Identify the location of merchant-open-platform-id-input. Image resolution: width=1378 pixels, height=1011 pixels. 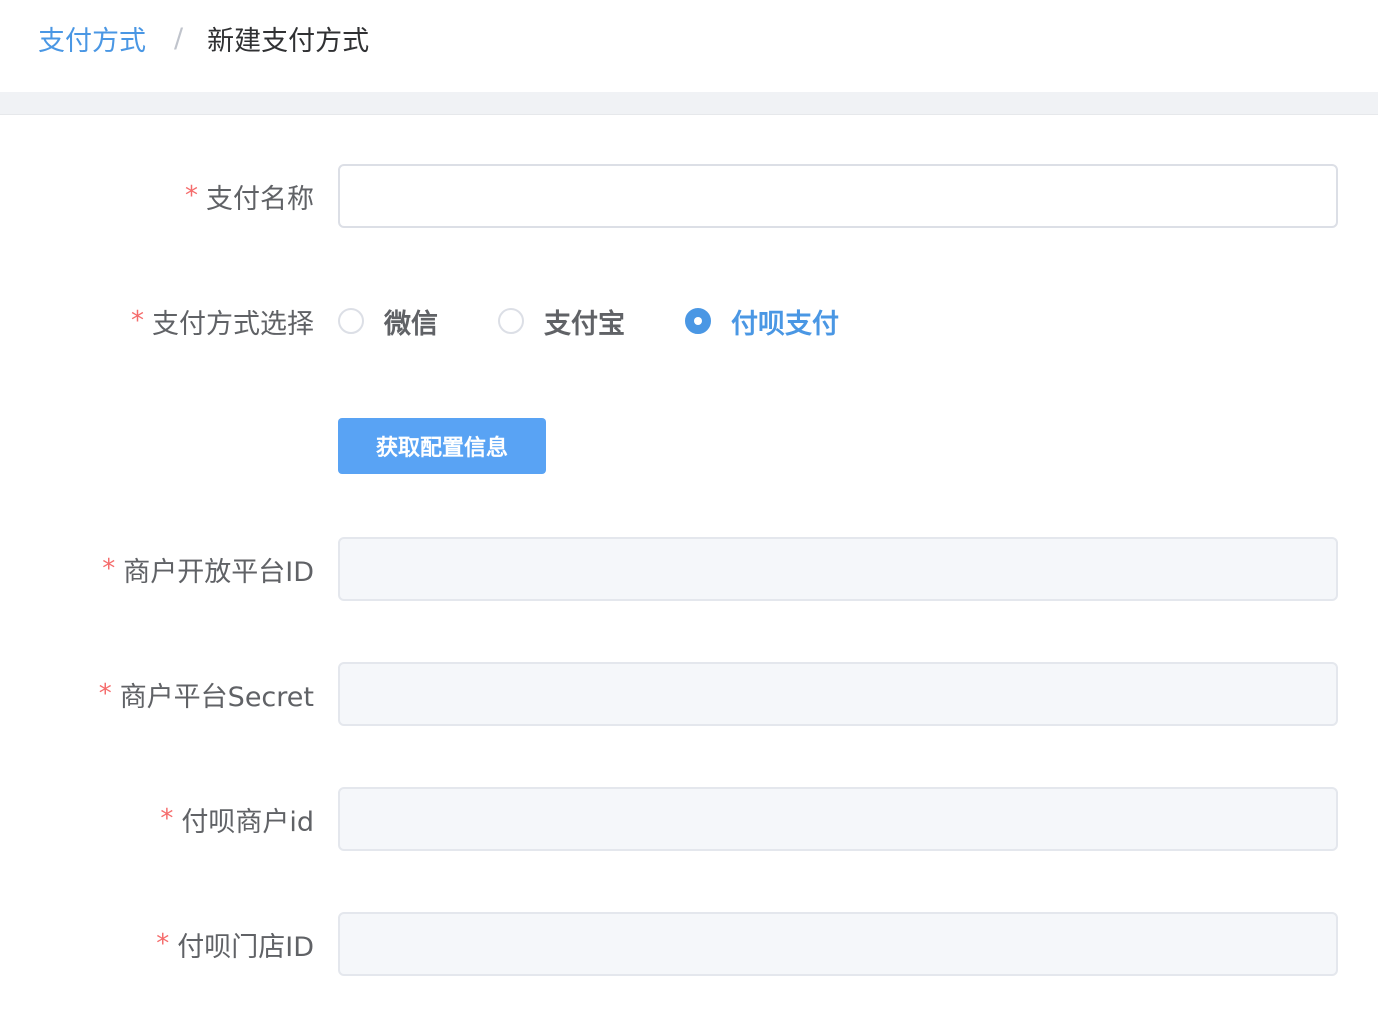
(838, 569).